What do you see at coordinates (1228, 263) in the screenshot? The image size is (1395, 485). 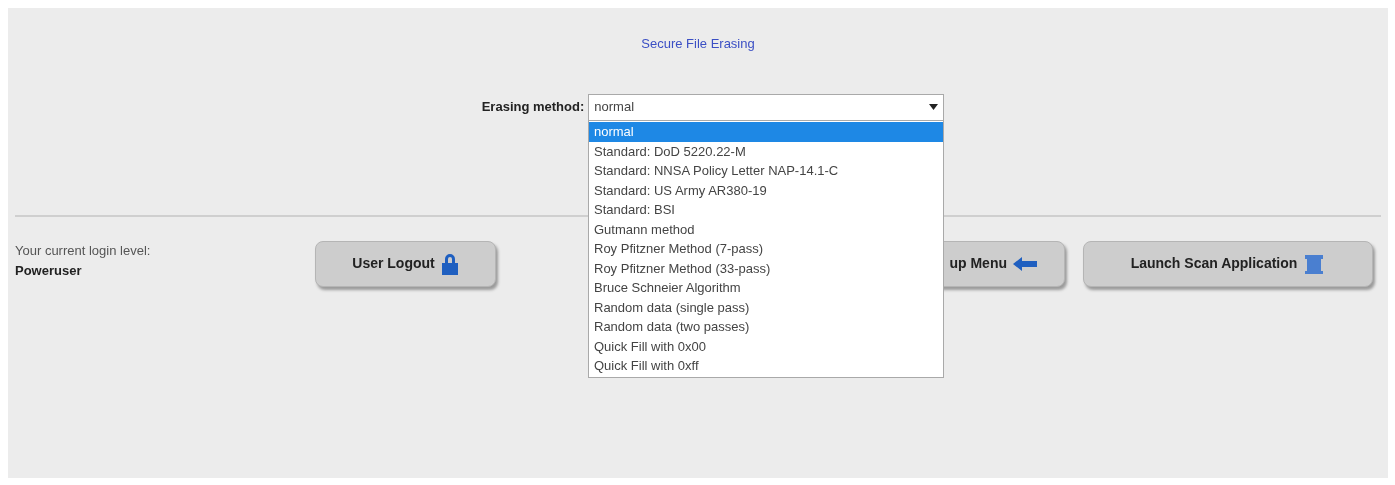 I see `launch-button: Launch Scan Application` at bounding box center [1228, 263].